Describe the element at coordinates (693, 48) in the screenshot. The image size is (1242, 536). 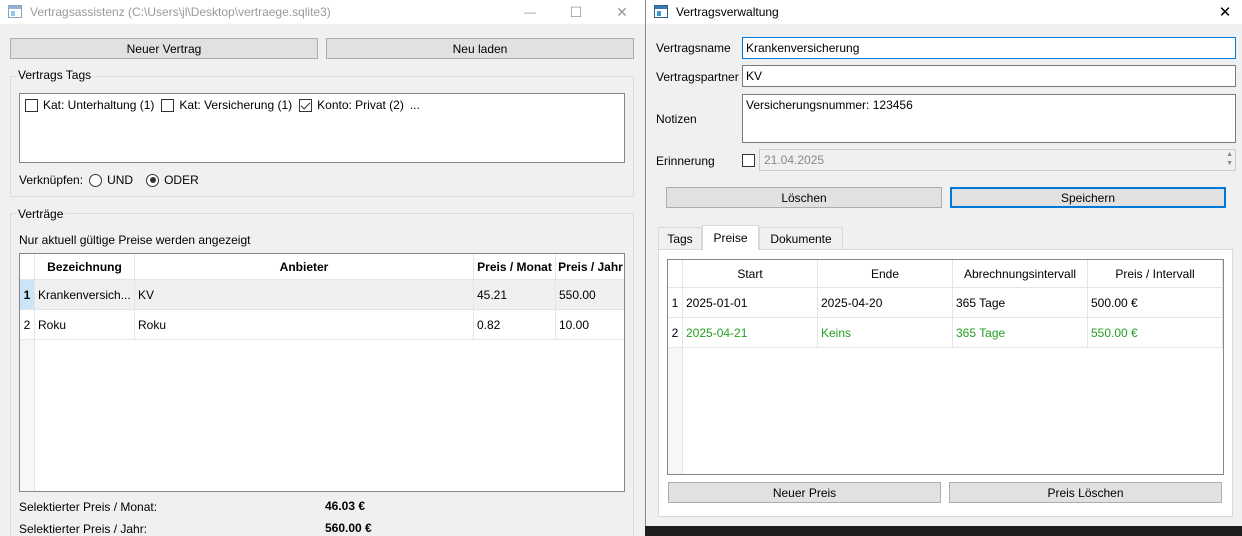
I see `name-label: Vertragsname` at that location.